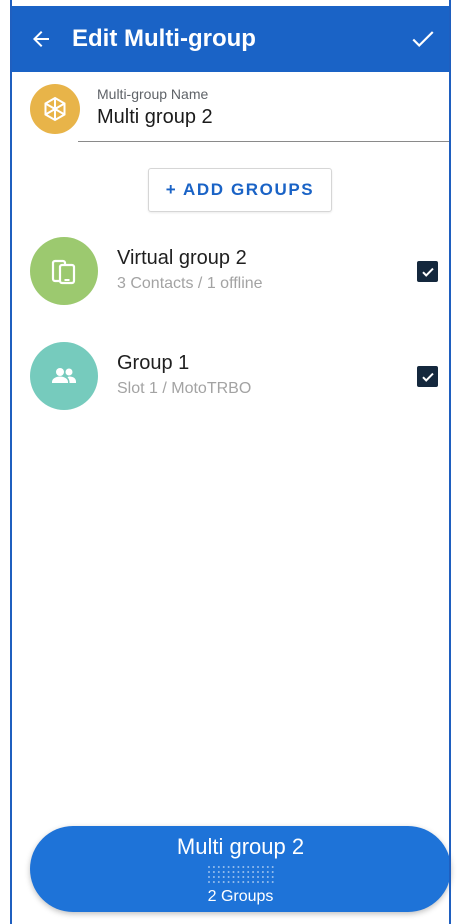 Image resolution: width=457 pixels, height=924 pixels. What do you see at coordinates (264, 111) in the screenshot?
I see `multigroup-name-field: Multi-group Name Multi group 2` at bounding box center [264, 111].